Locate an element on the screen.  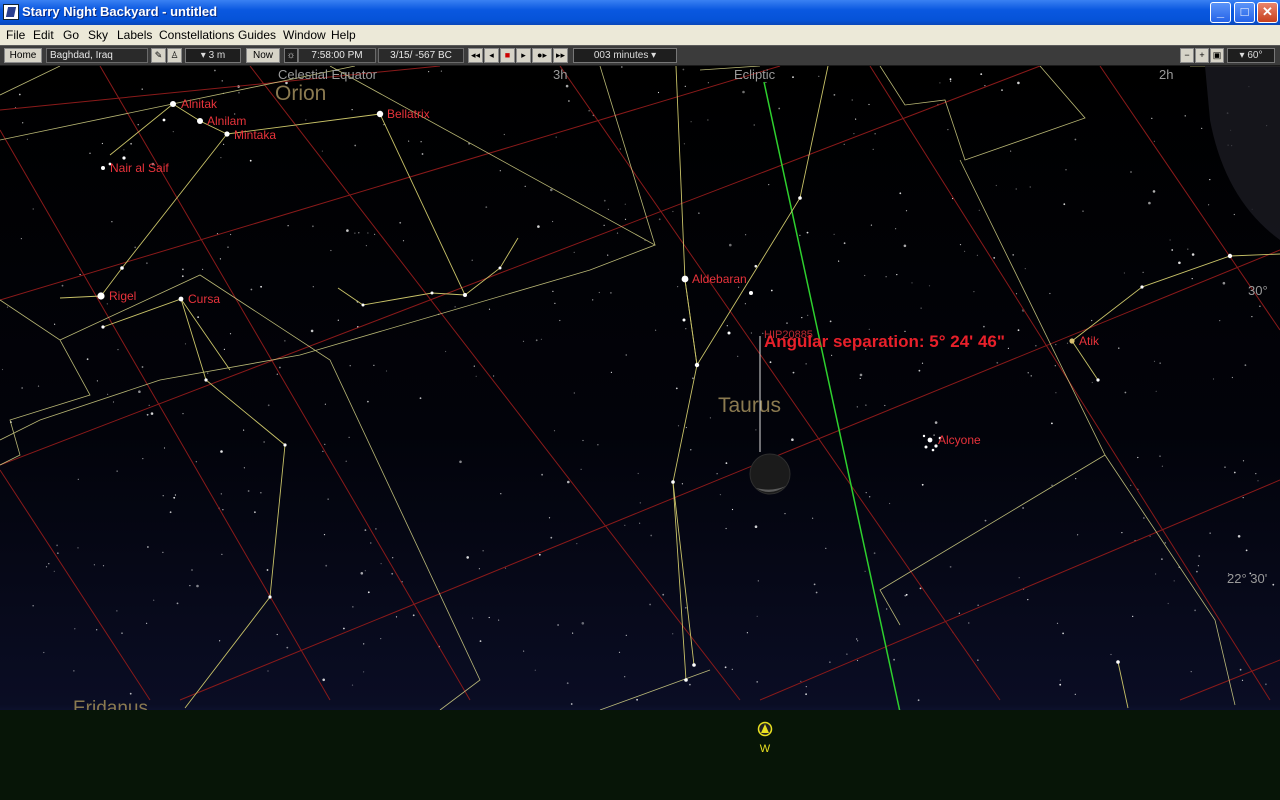
menu-labels: Labels is located at coordinates (134, 35).